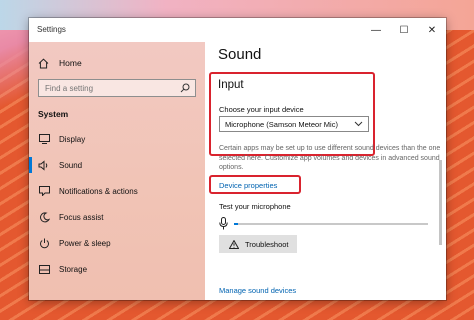 Image resolution: width=474 pixels, height=320 pixels. Describe the element at coordinates (44, 139) in the screenshot. I see `display-icon` at that location.